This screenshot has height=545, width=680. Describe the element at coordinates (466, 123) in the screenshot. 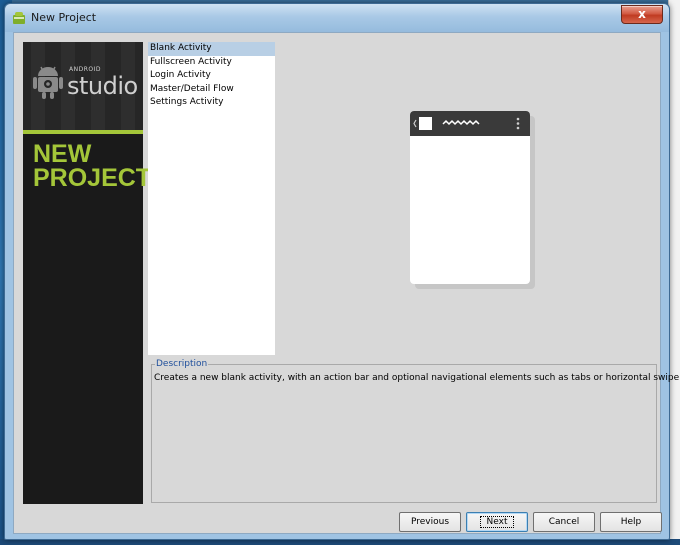

I see `action-bar-icons` at that location.